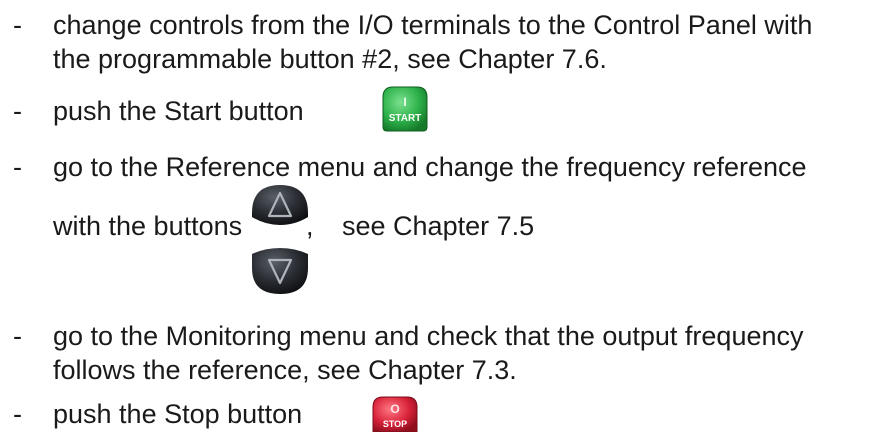 Image resolution: width=886 pixels, height=432 pixels. Describe the element at coordinates (405, 118) in the screenshot. I see `start-label: START` at that location.